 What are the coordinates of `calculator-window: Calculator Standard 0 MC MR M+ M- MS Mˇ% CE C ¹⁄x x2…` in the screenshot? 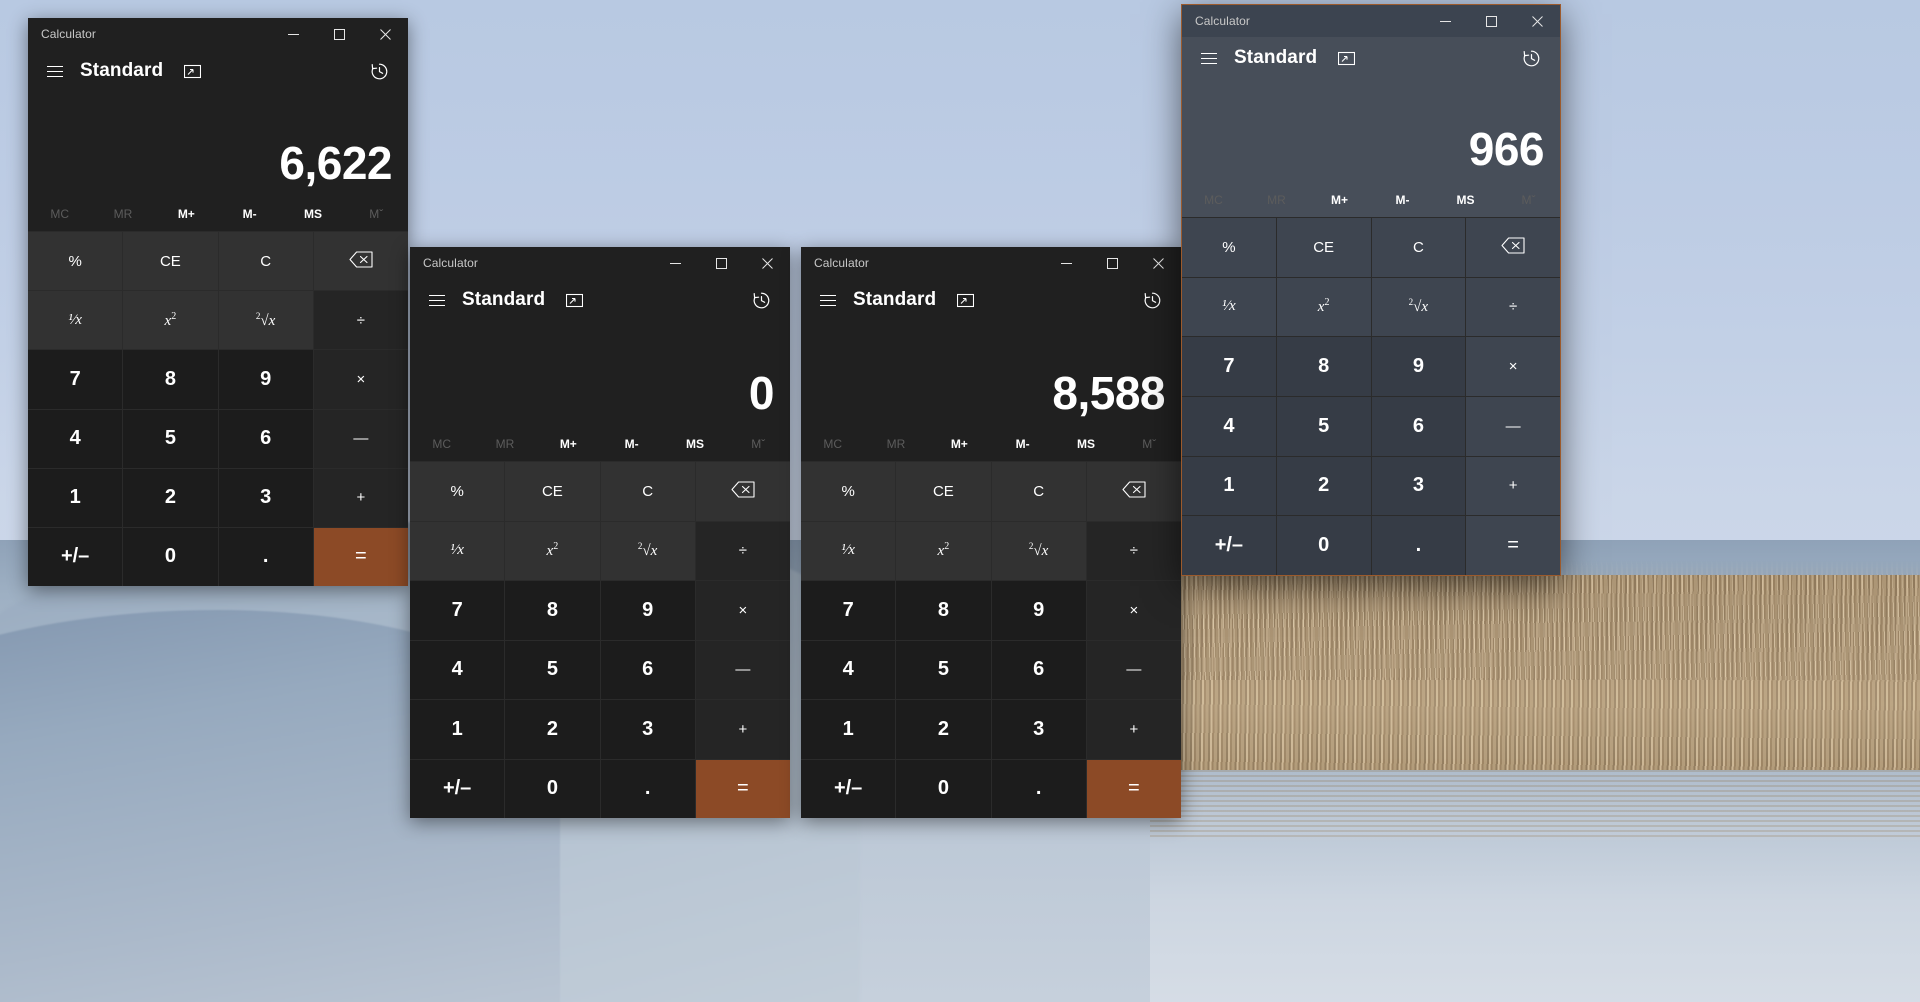 It's located at (600, 532).